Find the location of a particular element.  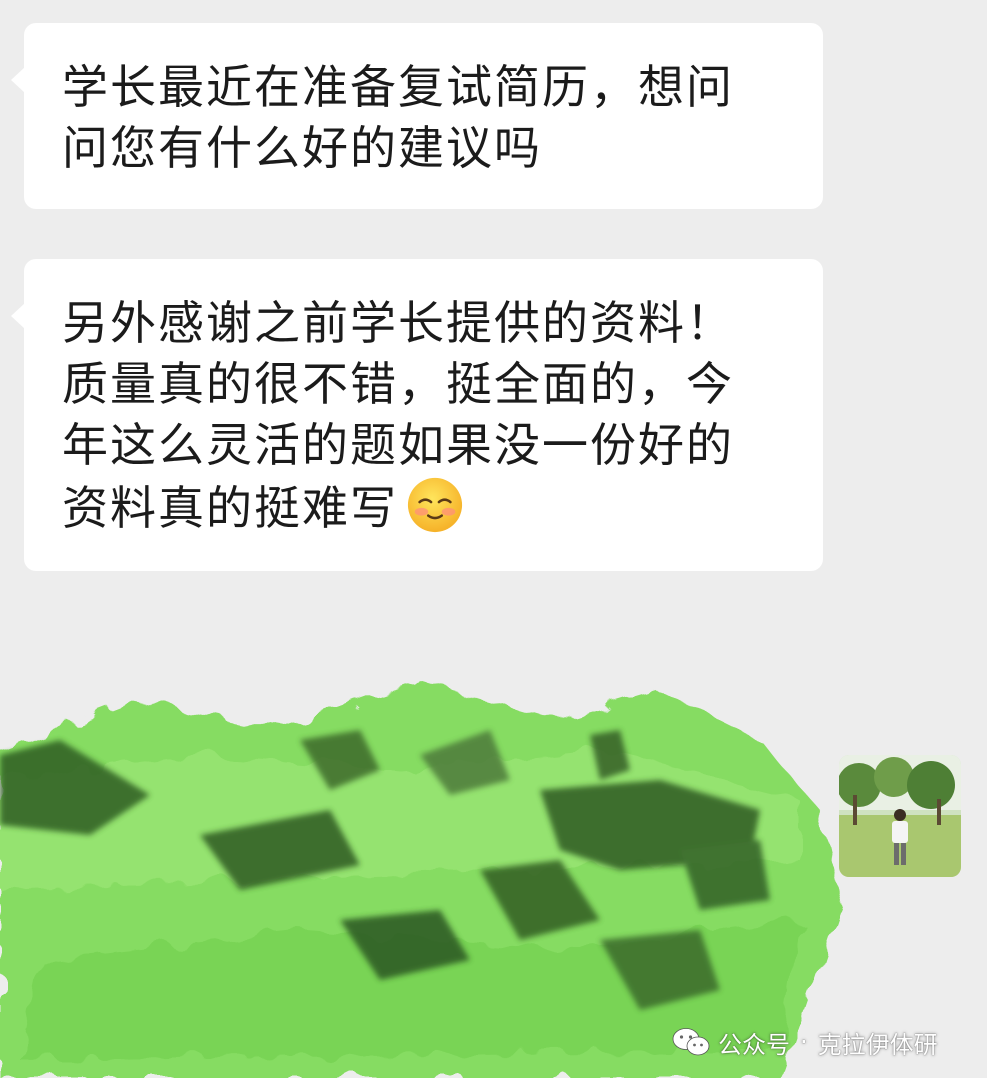

sender-avatar is located at coordinates (900, 816).